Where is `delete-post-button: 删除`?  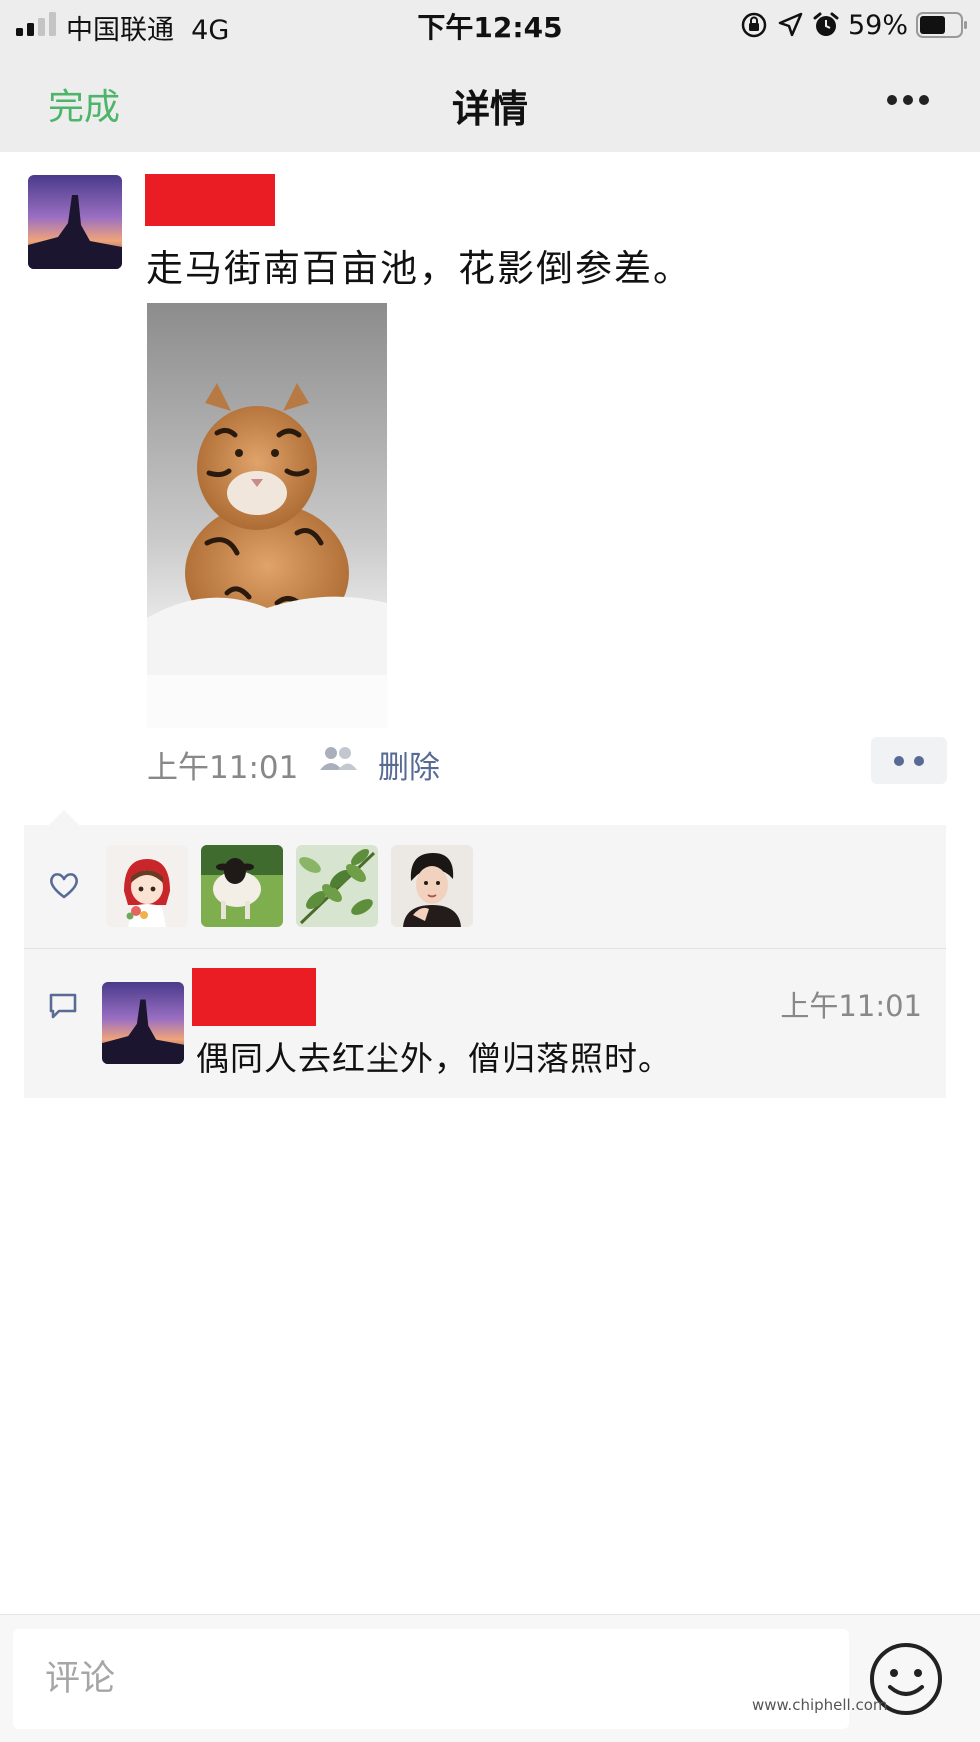
delete-post-button: 删除 is located at coordinates (409, 764).